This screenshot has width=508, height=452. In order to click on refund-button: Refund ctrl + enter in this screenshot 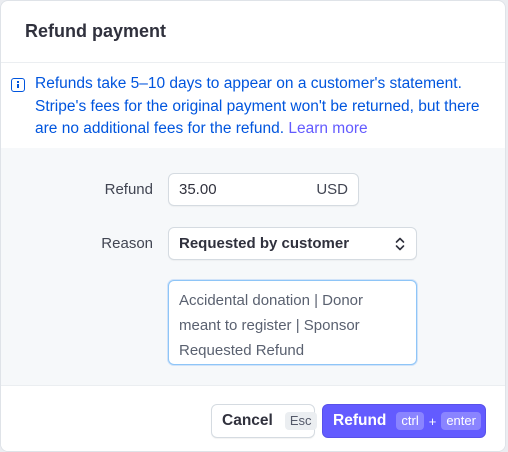, I will do `click(404, 421)`.